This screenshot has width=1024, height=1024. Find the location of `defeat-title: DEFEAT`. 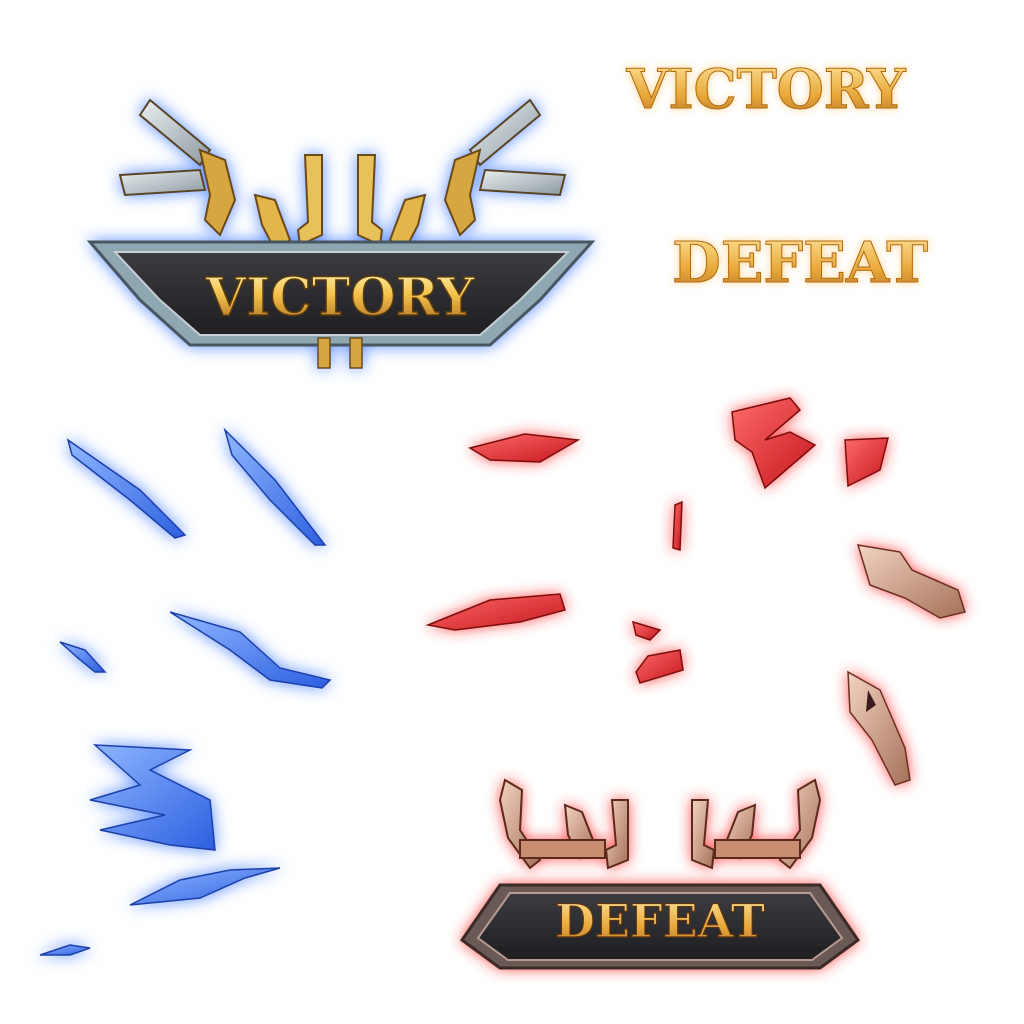

defeat-title: DEFEAT is located at coordinates (800, 263).